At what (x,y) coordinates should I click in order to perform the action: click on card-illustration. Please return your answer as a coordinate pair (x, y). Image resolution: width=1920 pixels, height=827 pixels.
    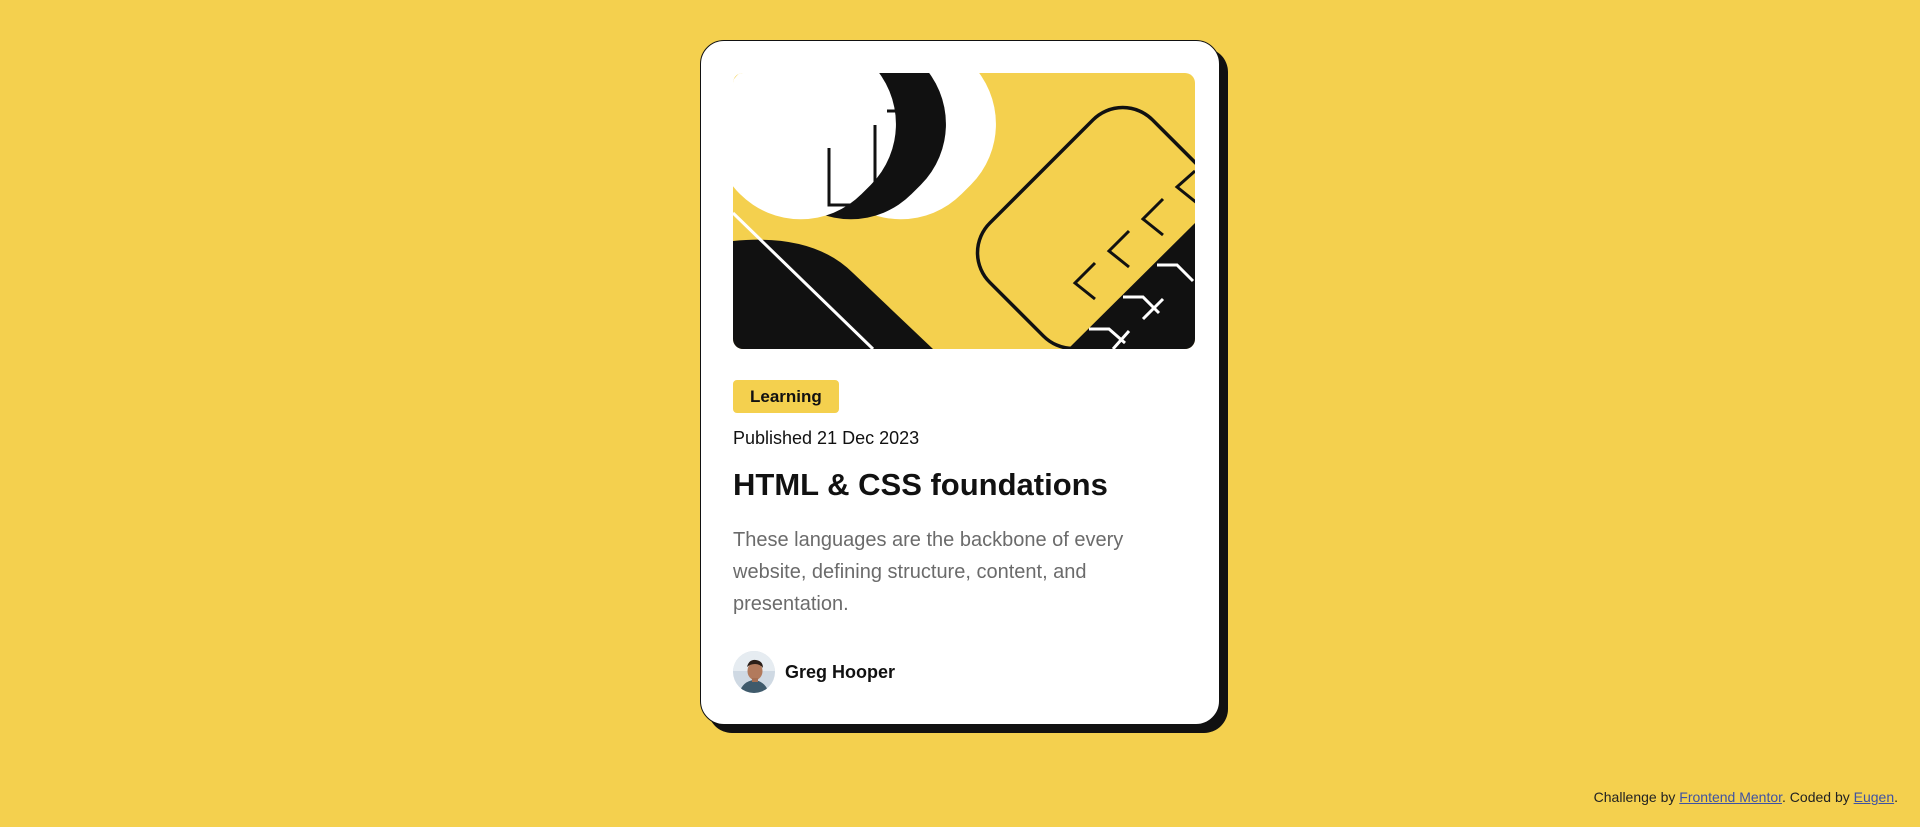
    Looking at the image, I should click on (964, 211).